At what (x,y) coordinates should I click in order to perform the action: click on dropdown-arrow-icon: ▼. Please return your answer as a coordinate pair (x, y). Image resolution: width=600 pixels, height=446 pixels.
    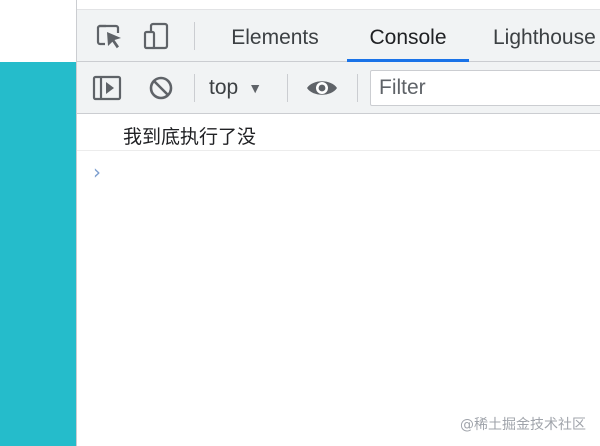
    Looking at the image, I should click on (255, 88).